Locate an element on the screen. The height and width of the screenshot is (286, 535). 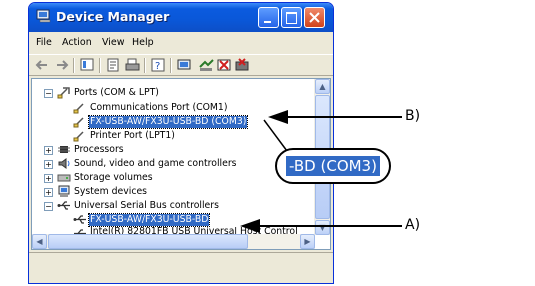
zoom-callout: -BD (COM3) is located at coordinates (333, 166).